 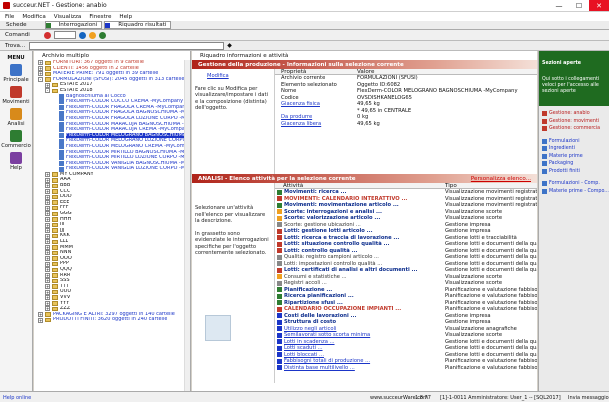 I want to click on open-section-link: Ingredienti, so click(x=574, y=149).